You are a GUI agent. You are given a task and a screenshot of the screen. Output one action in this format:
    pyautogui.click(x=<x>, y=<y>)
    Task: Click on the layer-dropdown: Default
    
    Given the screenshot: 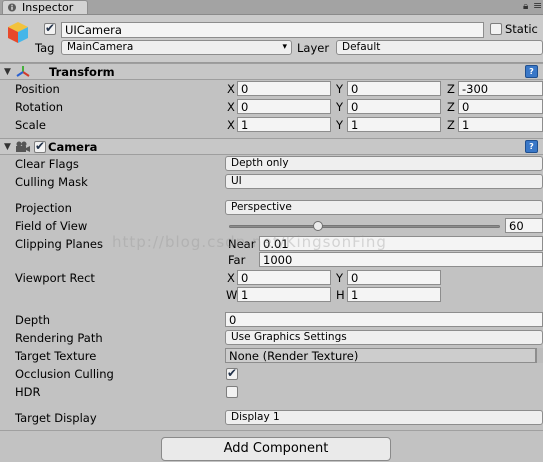 What is the action you would take?
    pyautogui.click(x=439, y=47)
    